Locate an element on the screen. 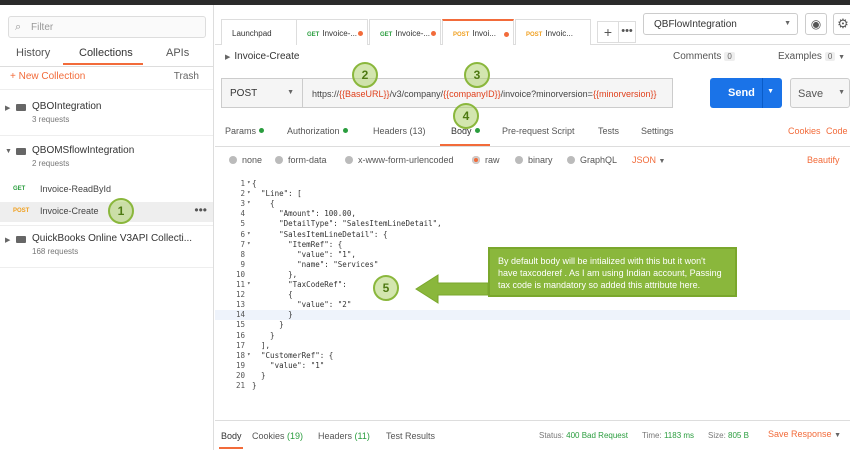  line-number: 20 is located at coordinates (240, 375).